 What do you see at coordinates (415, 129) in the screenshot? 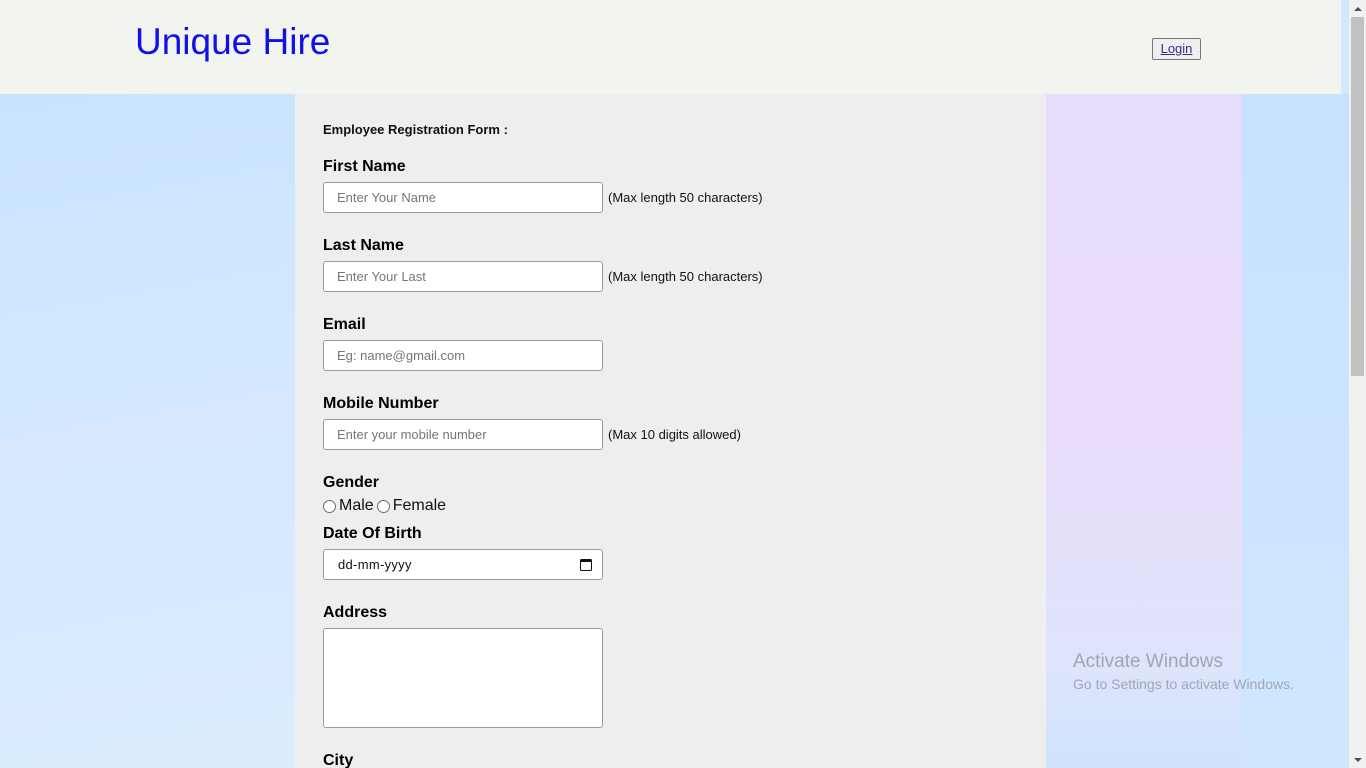
I see `form-title: Employee Registration Form :` at bounding box center [415, 129].